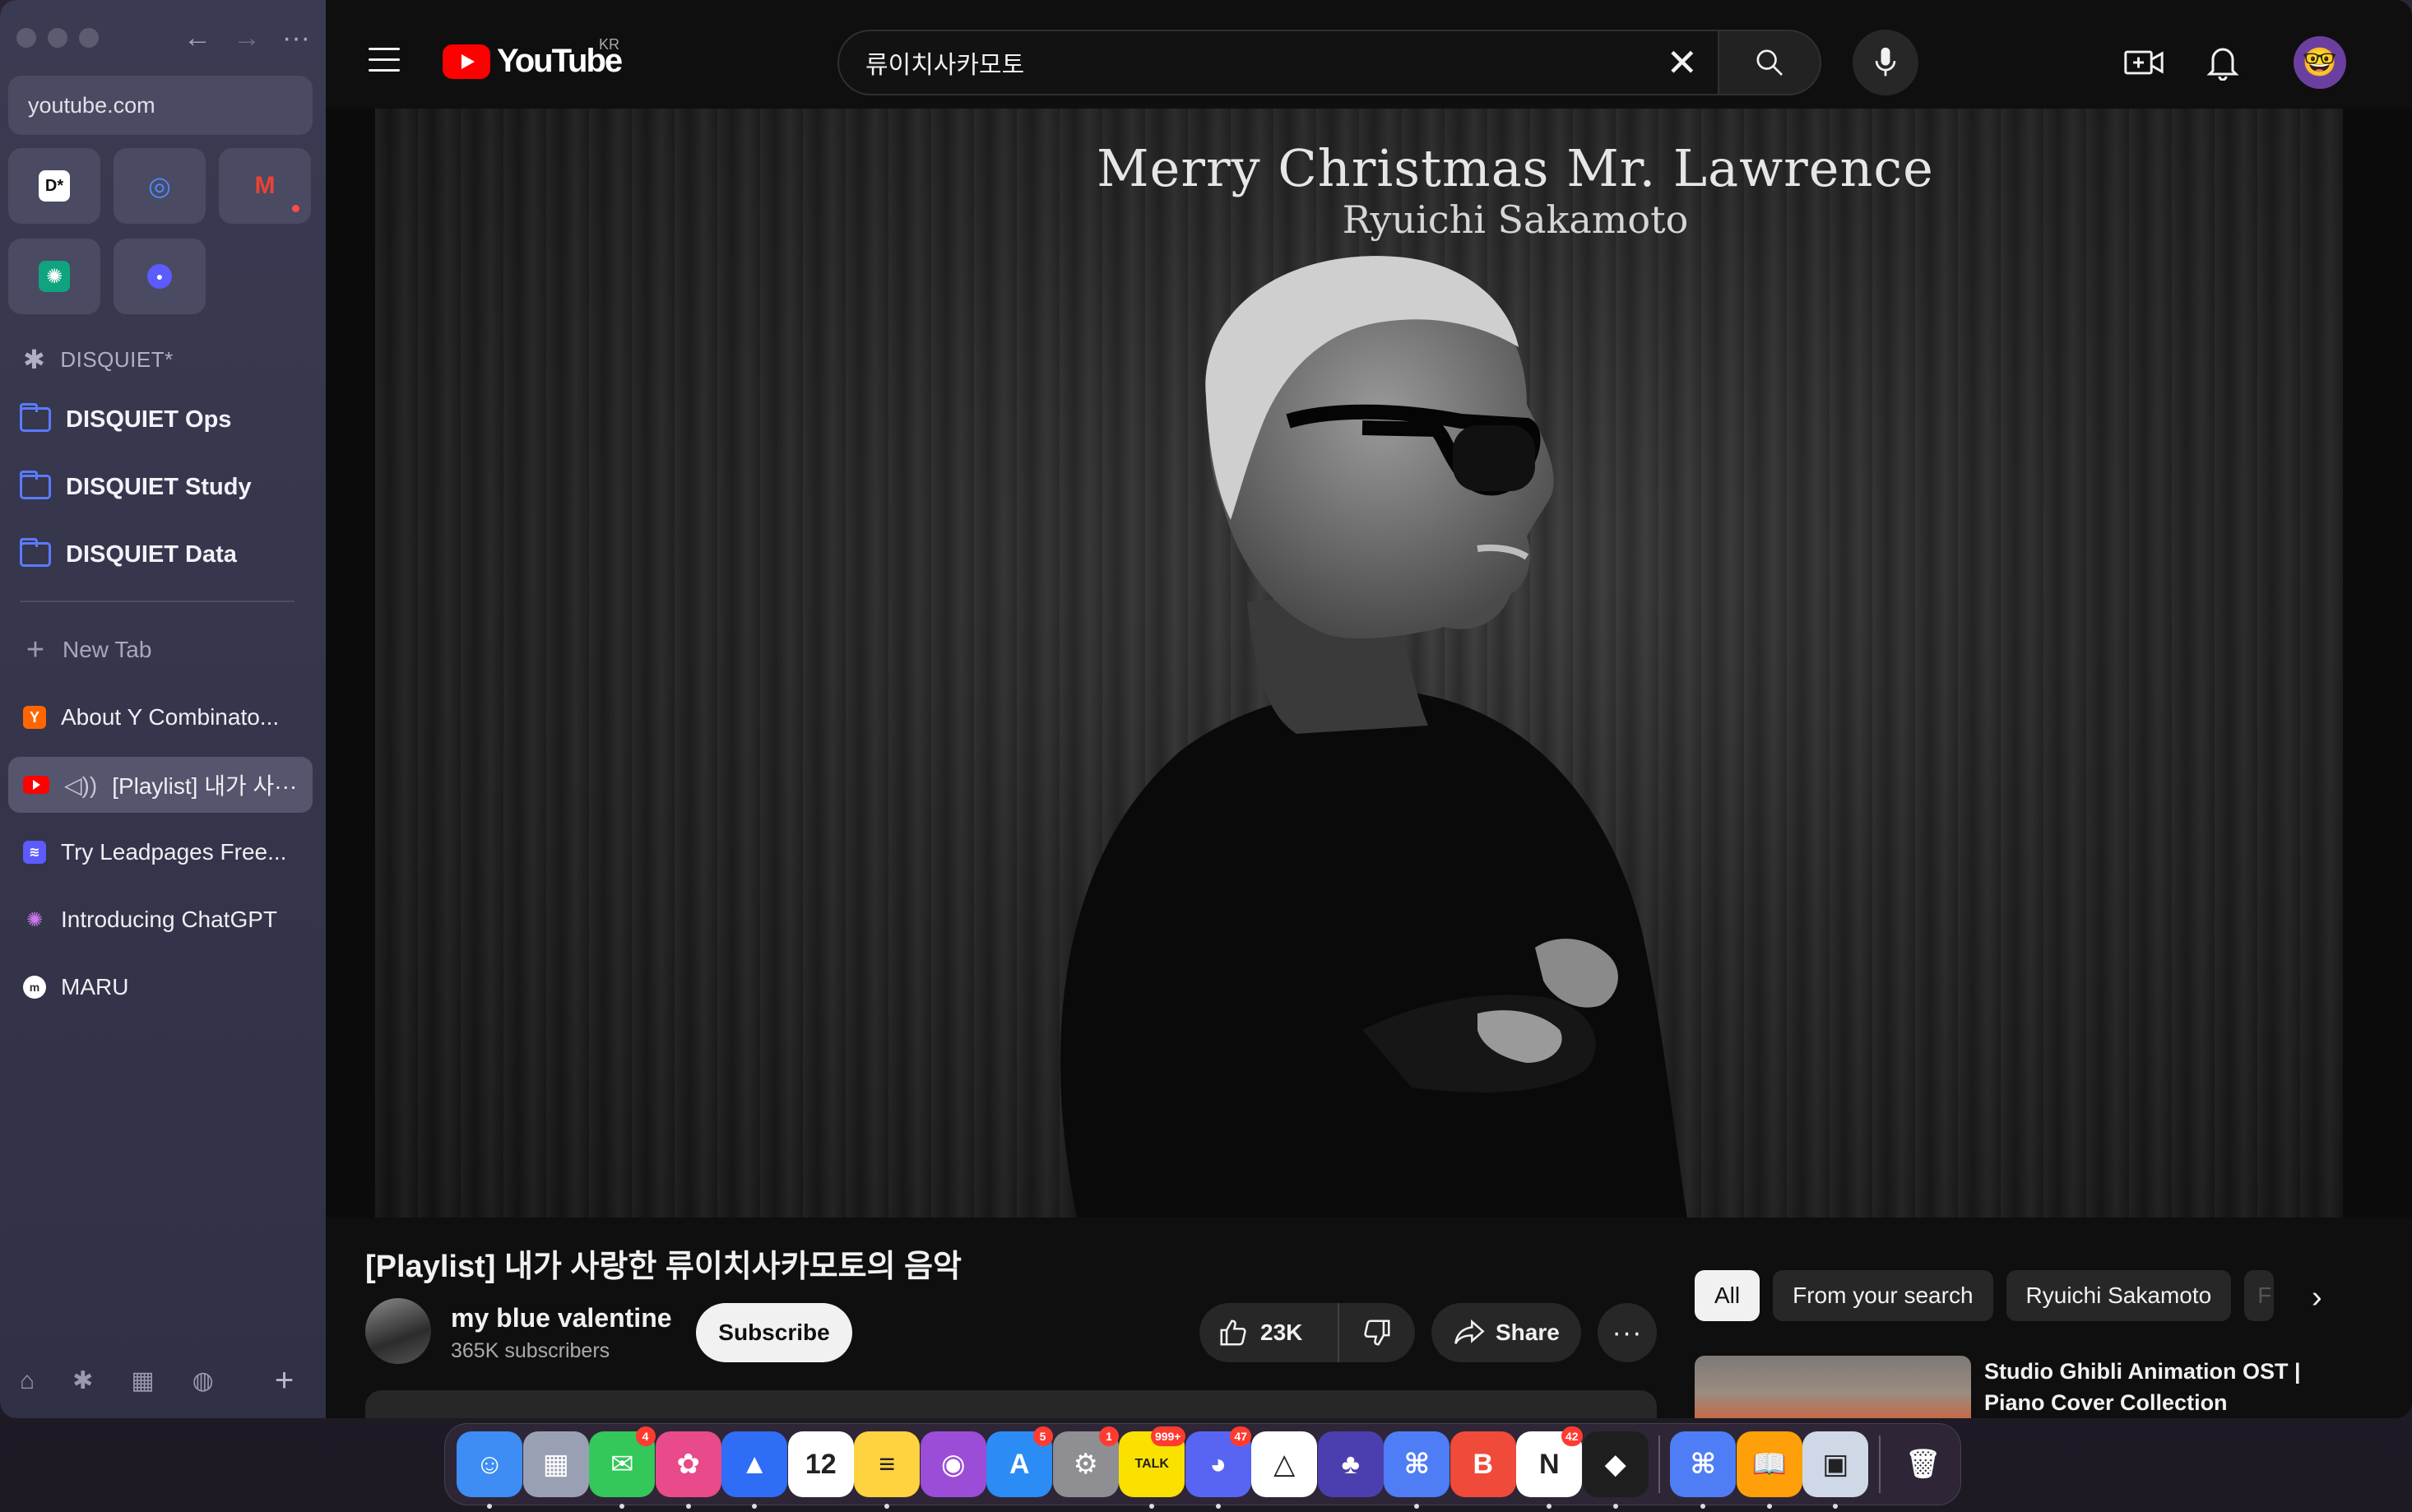 Image resolution: width=2412 pixels, height=1512 pixels. I want to click on dock-item-calendar: 12, so click(821, 1464).